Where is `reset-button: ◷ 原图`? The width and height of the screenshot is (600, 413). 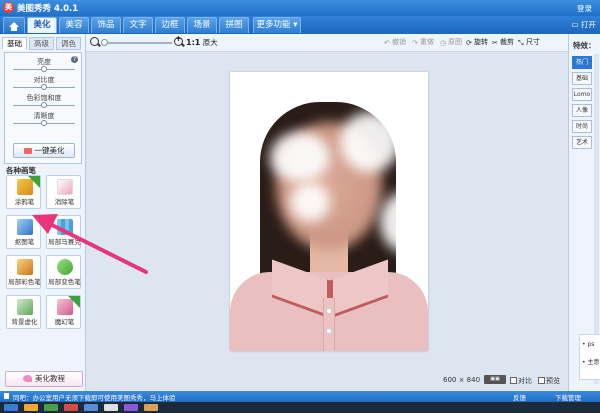 reset-button: ◷ 原图 is located at coordinates (451, 42).